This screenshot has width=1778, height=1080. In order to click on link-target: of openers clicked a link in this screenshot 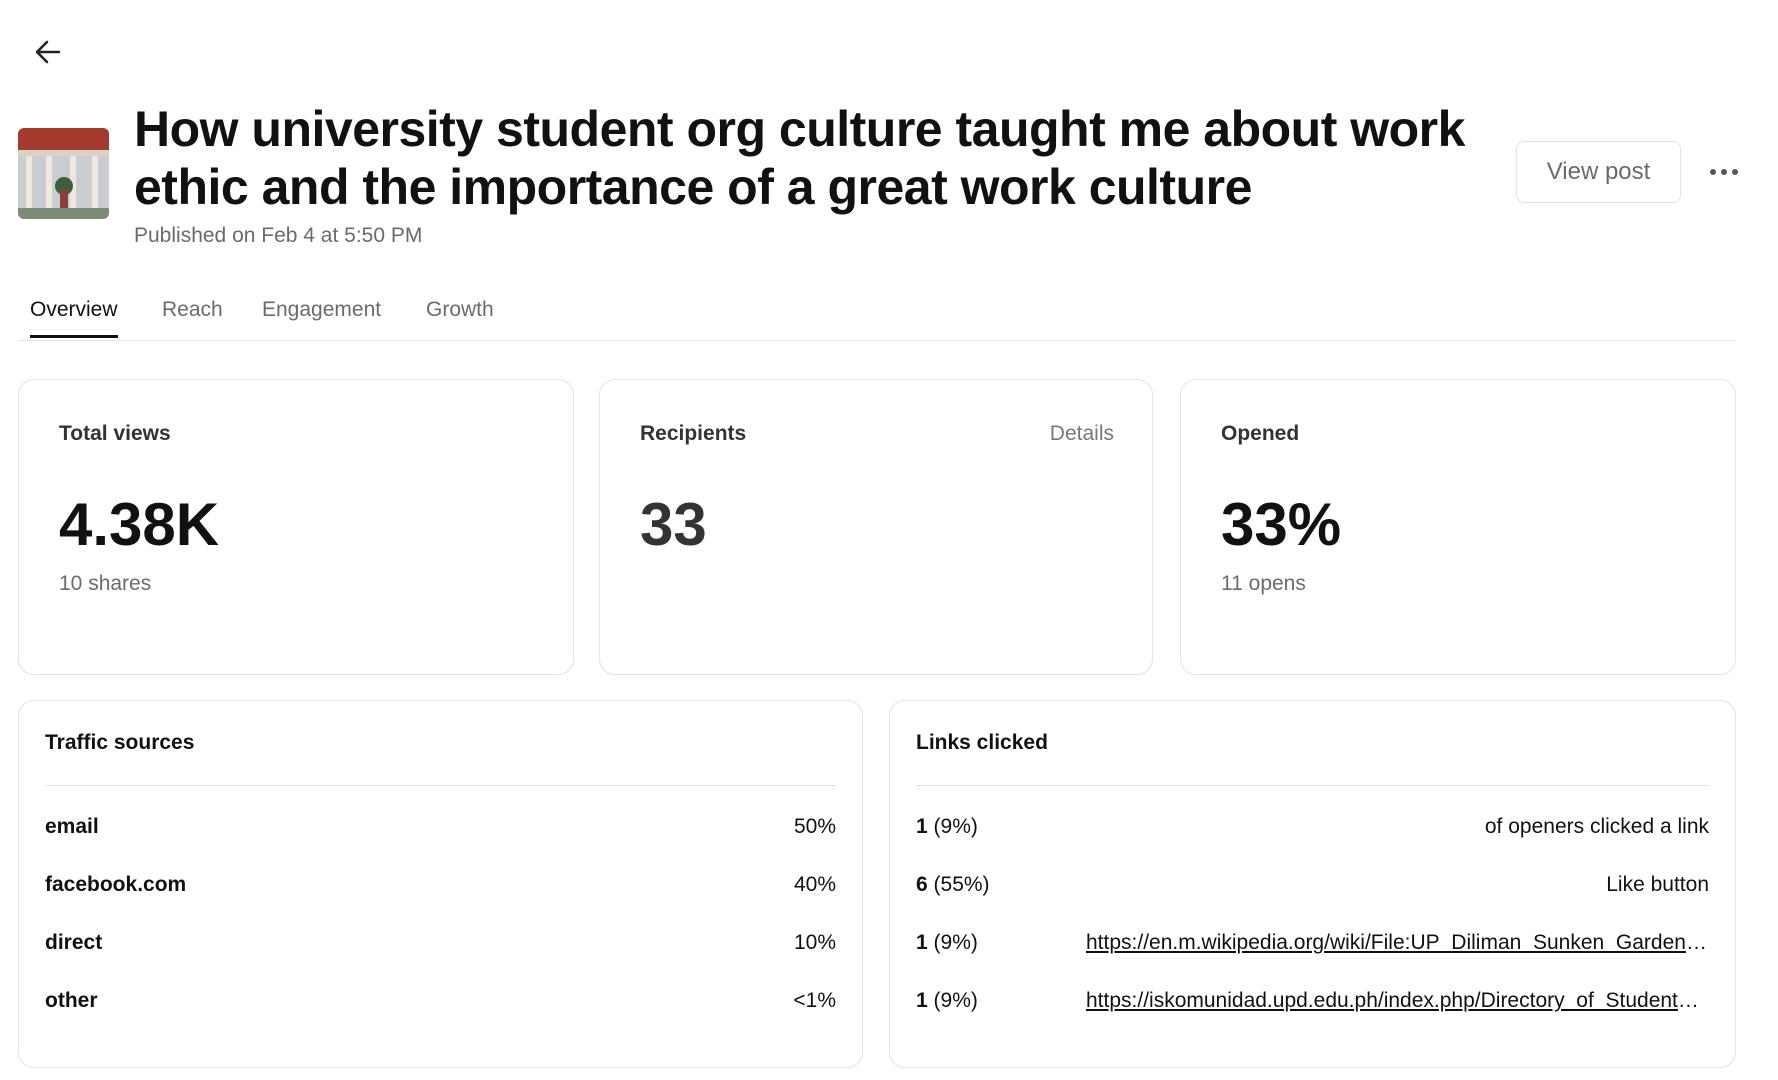, I will do `click(1596, 826)`.